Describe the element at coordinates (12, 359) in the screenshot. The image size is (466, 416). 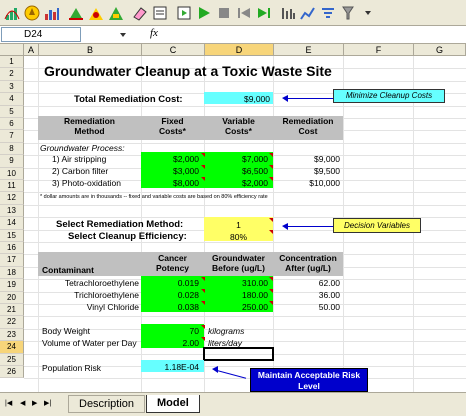
I see `row-header-25: 25` at that location.